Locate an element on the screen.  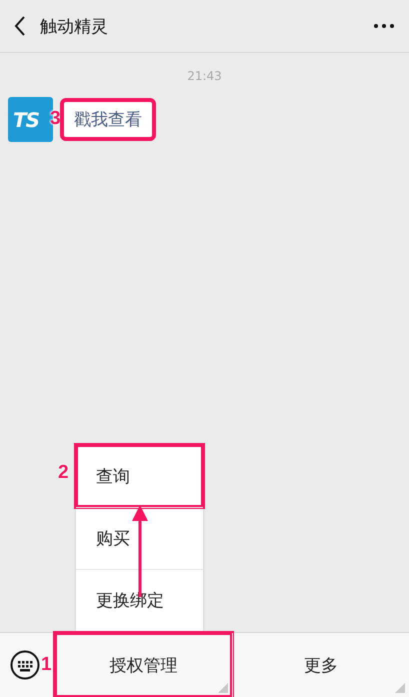
message-bubble: 戳我查看 is located at coordinates (108, 119).